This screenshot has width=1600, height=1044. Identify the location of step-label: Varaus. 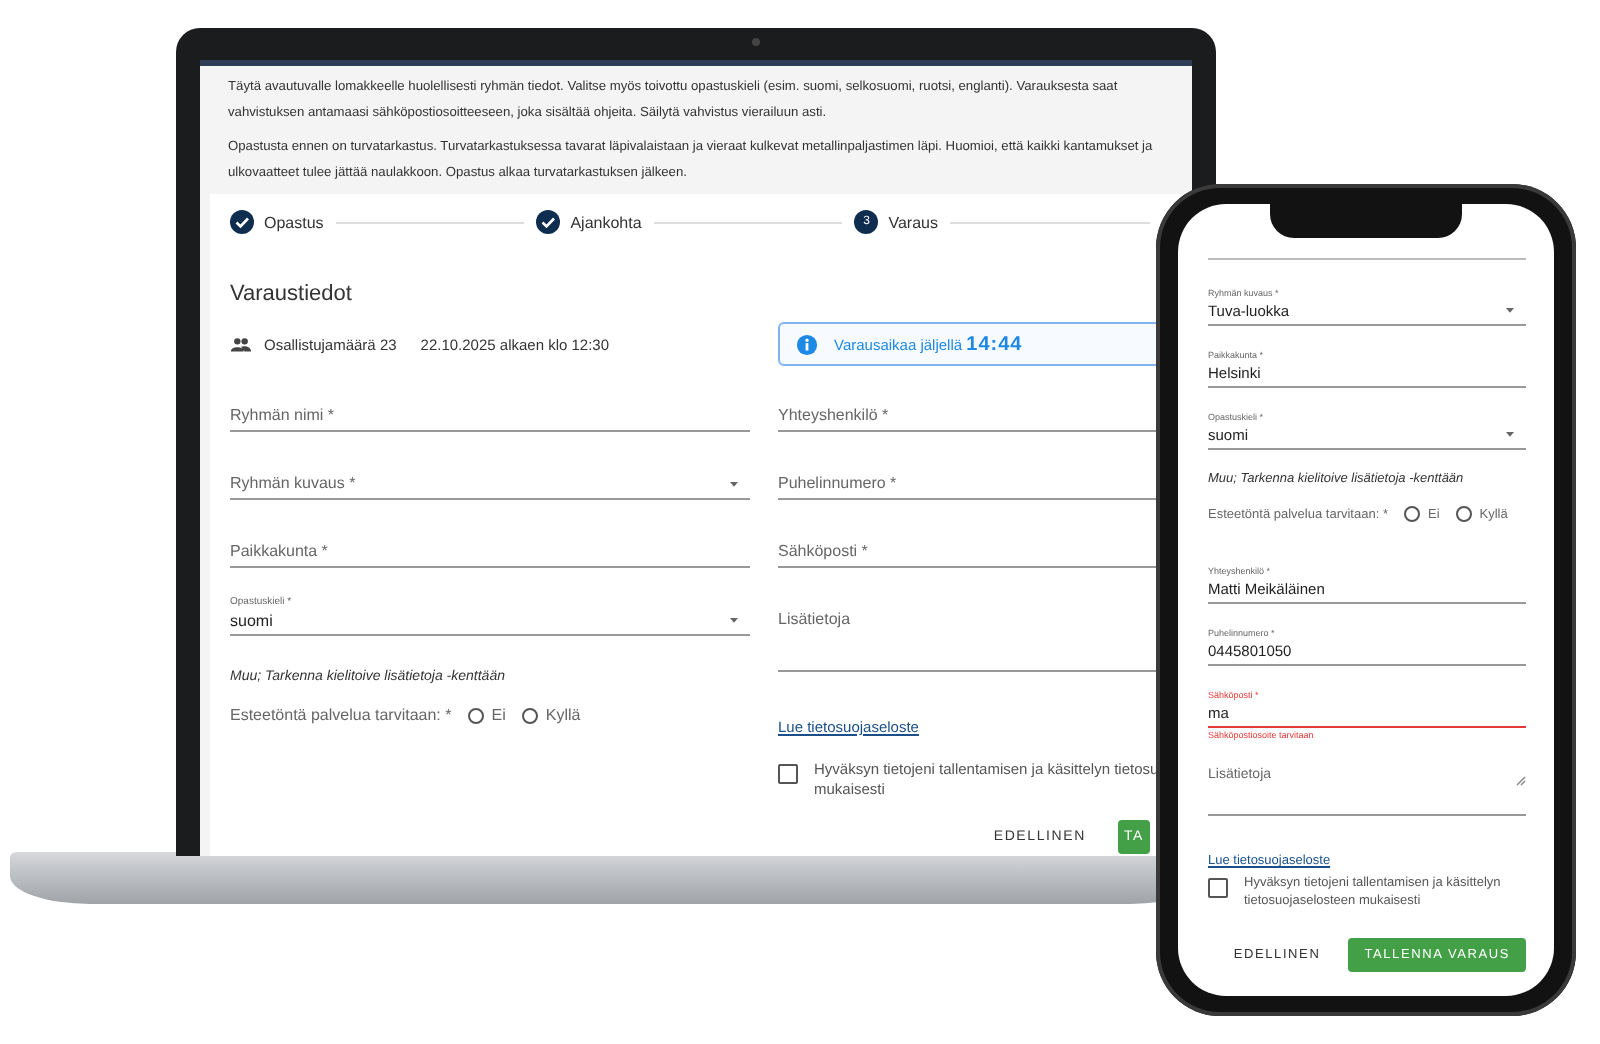
(913, 222).